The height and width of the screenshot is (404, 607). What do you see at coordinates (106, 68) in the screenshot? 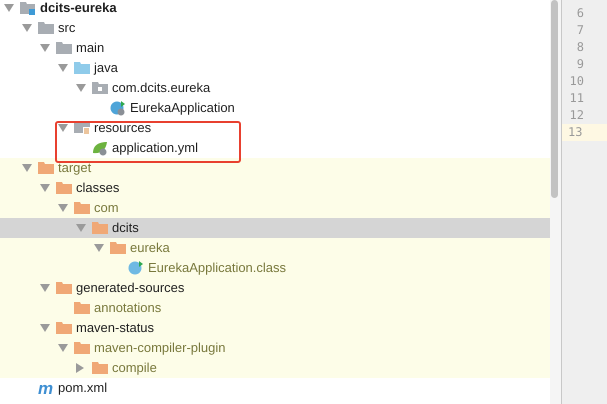
I see `tree-item-label: java` at bounding box center [106, 68].